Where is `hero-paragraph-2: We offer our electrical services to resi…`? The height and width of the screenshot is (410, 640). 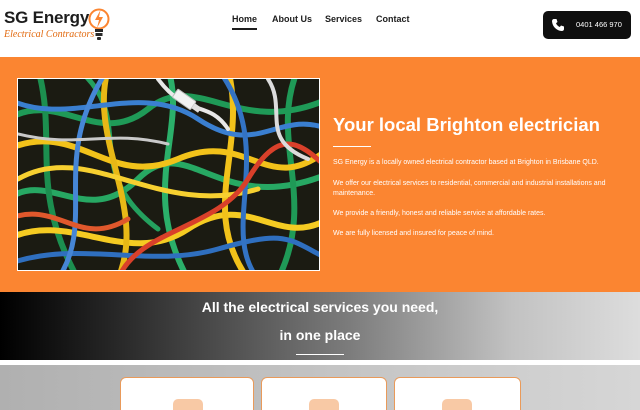
hero-paragraph-2: We offer our electrical services to resi… is located at coordinates (469, 188).